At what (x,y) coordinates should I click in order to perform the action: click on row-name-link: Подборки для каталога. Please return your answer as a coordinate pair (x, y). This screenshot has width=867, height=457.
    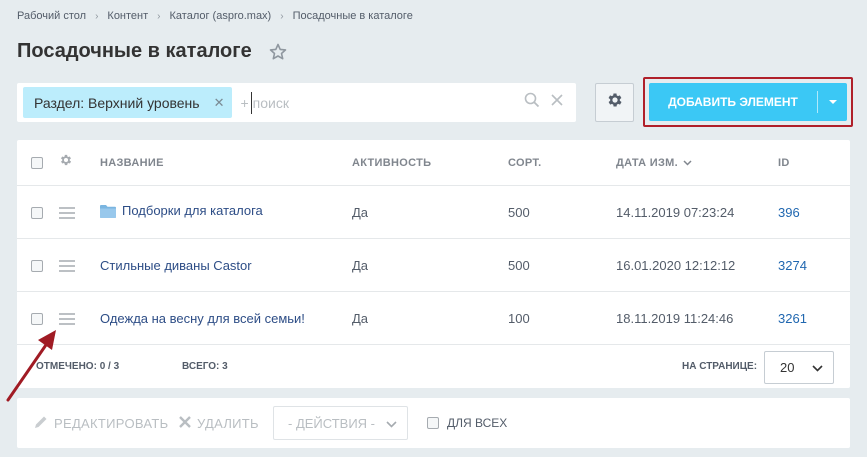
    Looking at the image, I should click on (192, 210).